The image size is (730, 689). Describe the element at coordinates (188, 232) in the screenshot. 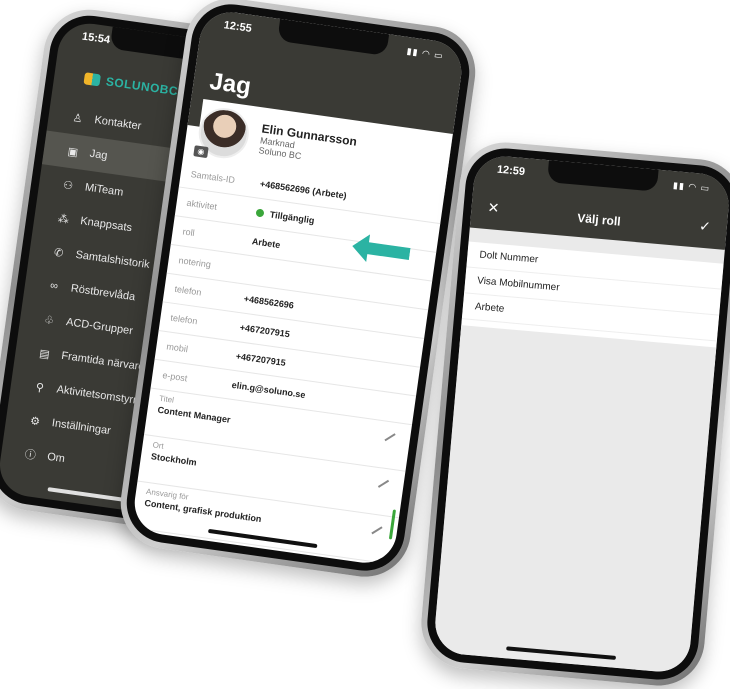

I see `row-label: roll` at that location.